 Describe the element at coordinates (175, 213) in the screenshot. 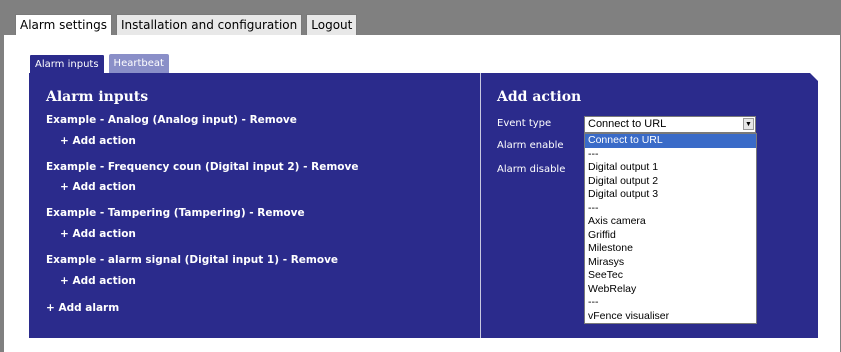

I see `alarm-item-tampering: Example - Tampering (Tampering) - Remove` at that location.